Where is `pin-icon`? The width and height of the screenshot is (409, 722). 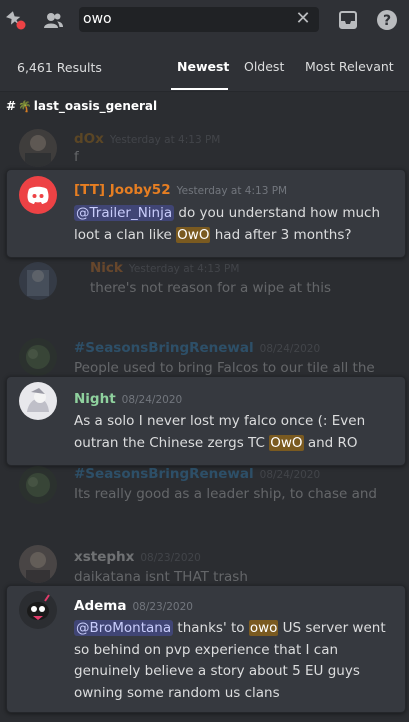
pin-icon is located at coordinates (15, 20).